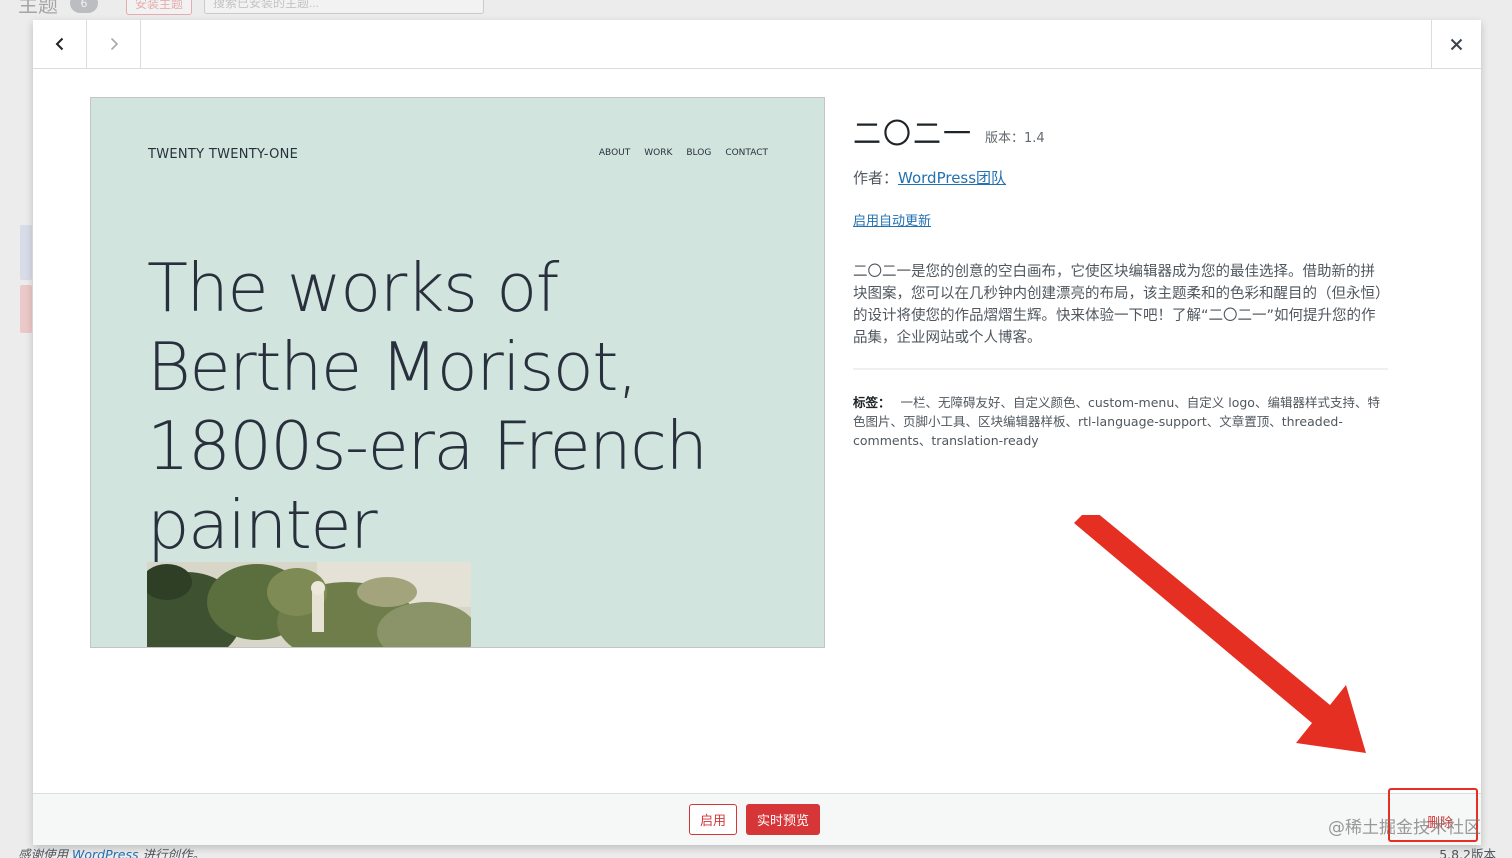 This screenshot has width=1512, height=858. What do you see at coordinates (746, 153) in the screenshot?
I see `screenshot-nav-item: CONTACT` at bounding box center [746, 153].